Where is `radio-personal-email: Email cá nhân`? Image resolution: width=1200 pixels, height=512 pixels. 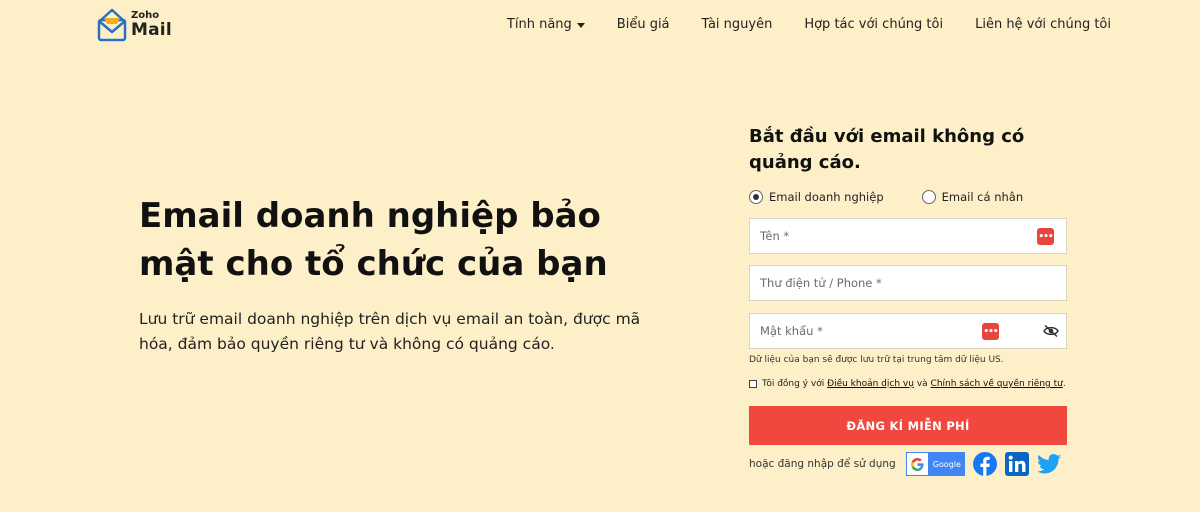 radio-personal-email: Email cá nhân is located at coordinates (972, 197).